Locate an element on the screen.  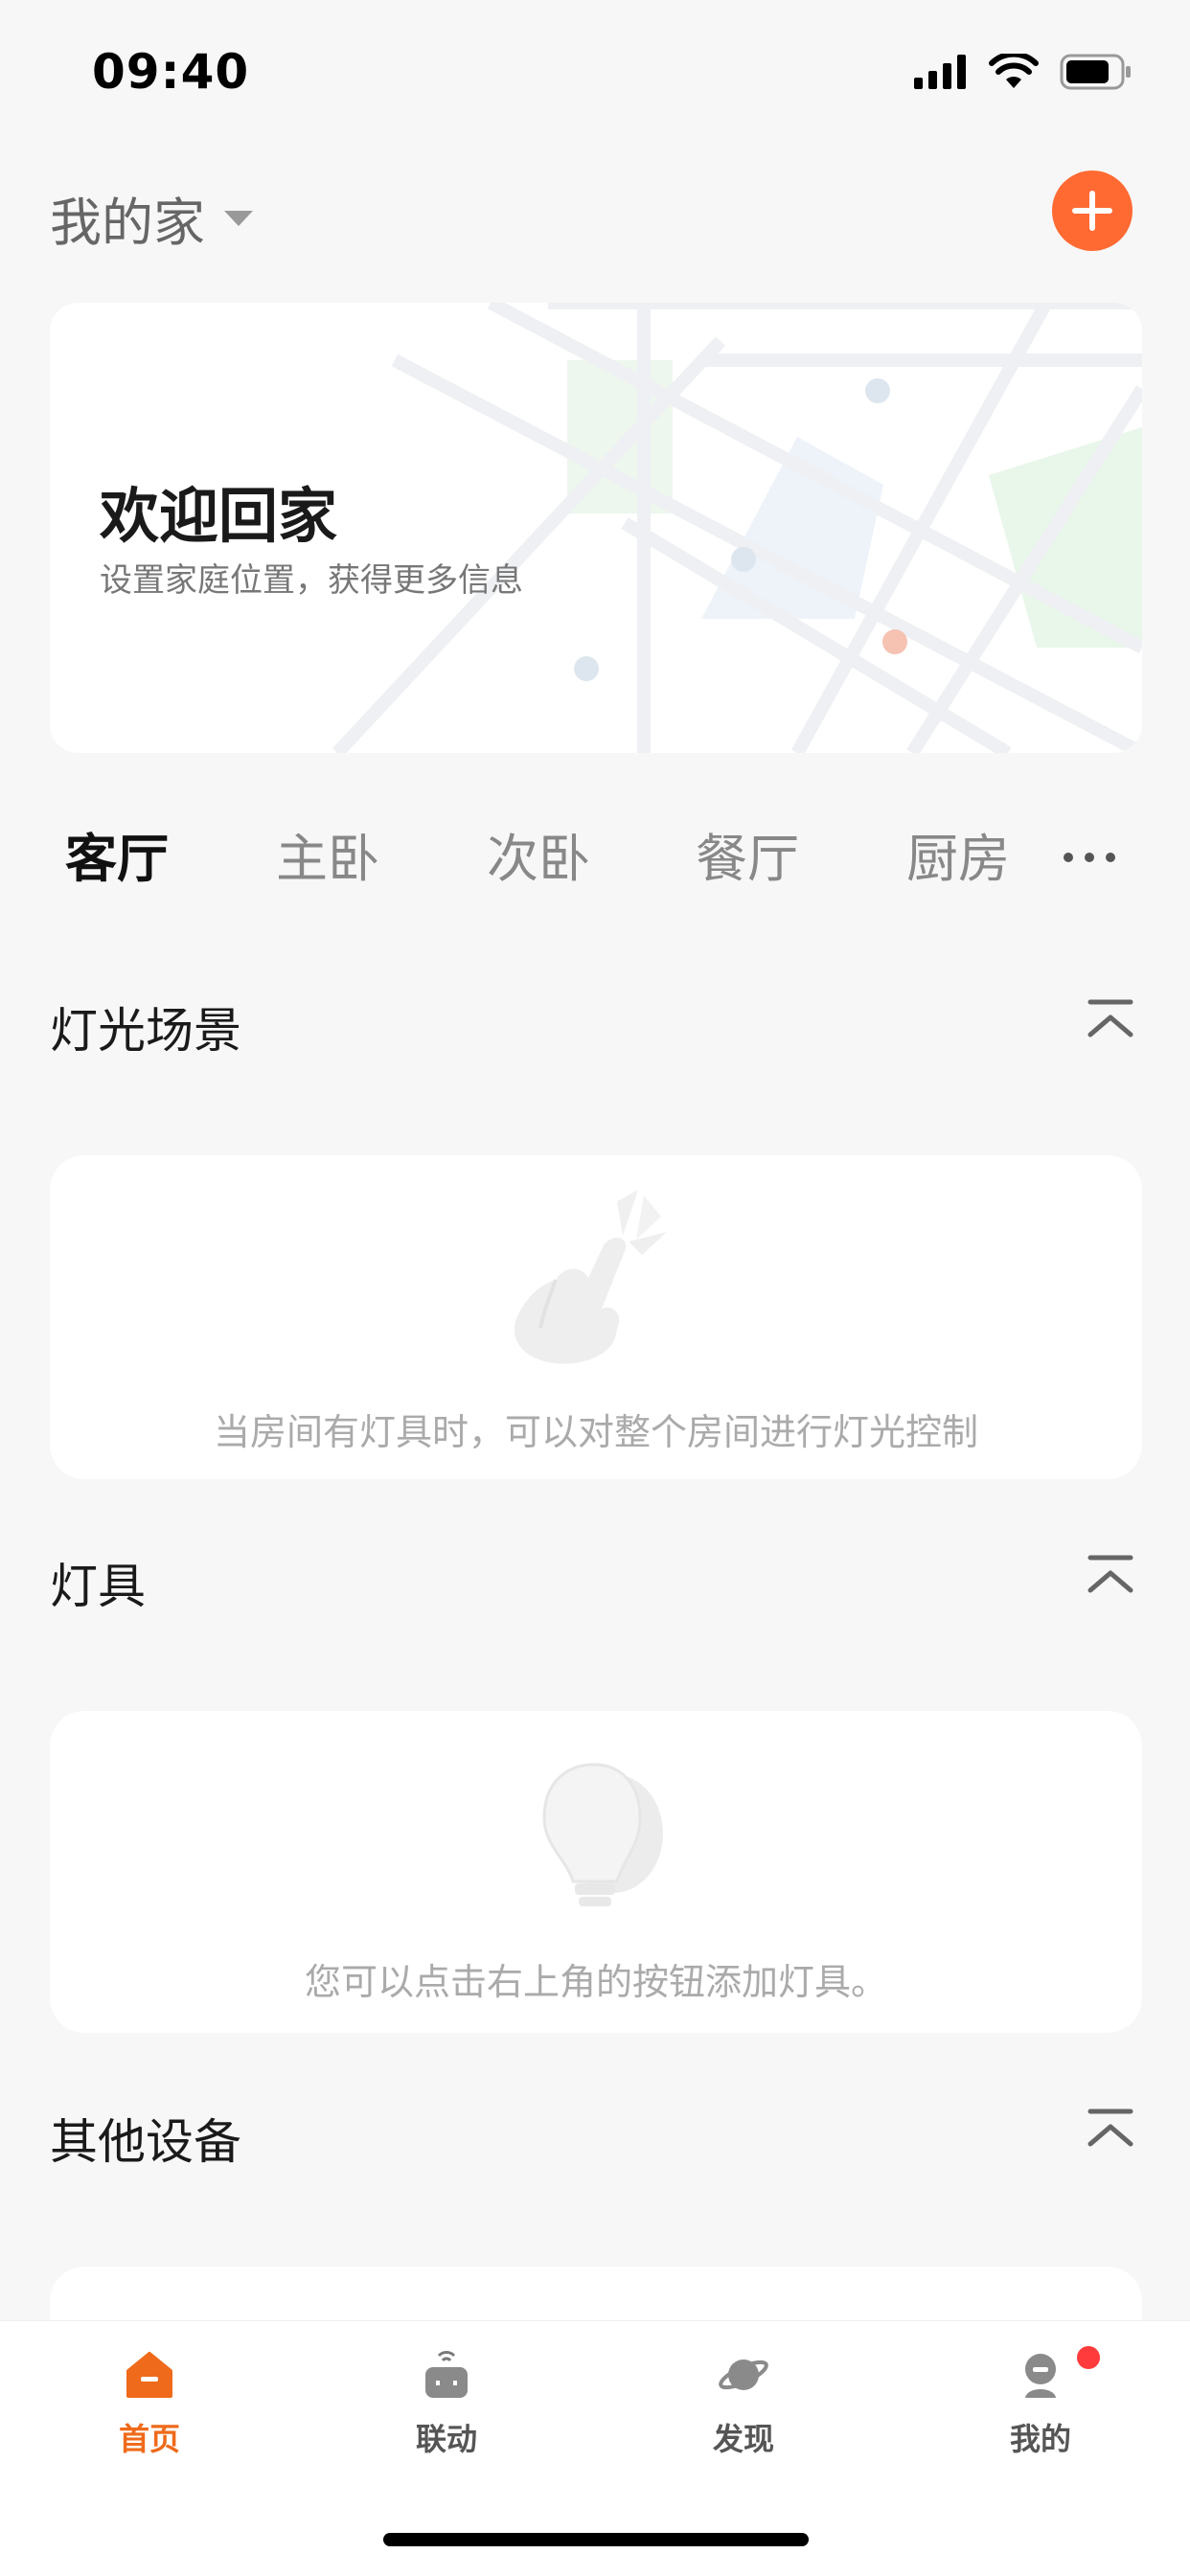
home-selector: 我的家 is located at coordinates (152, 218).